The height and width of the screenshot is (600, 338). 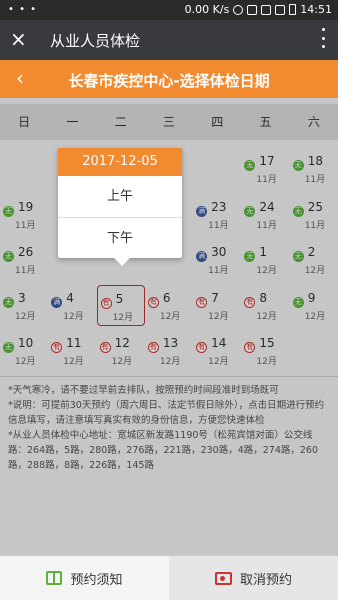 I want to click on popup-pointer, so click(x=122, y=262).